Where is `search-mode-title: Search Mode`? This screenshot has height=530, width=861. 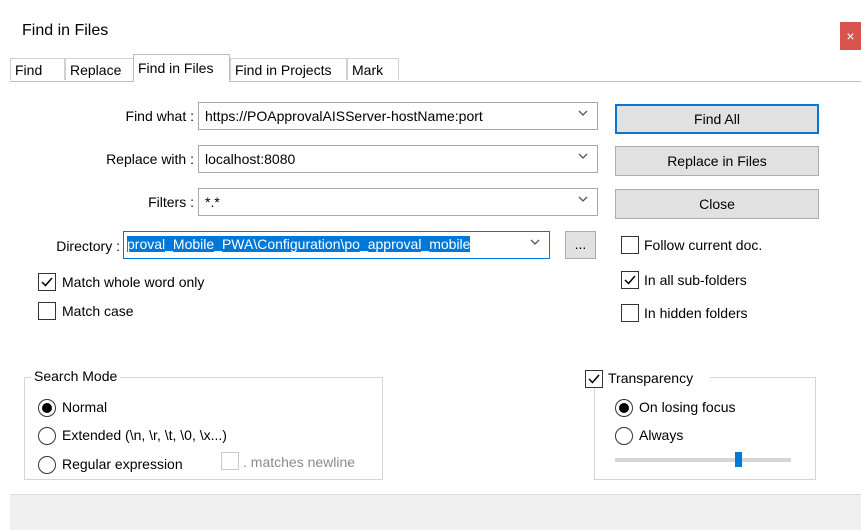
search-mode-title: Search Mode is located at coordinates (76, 376).